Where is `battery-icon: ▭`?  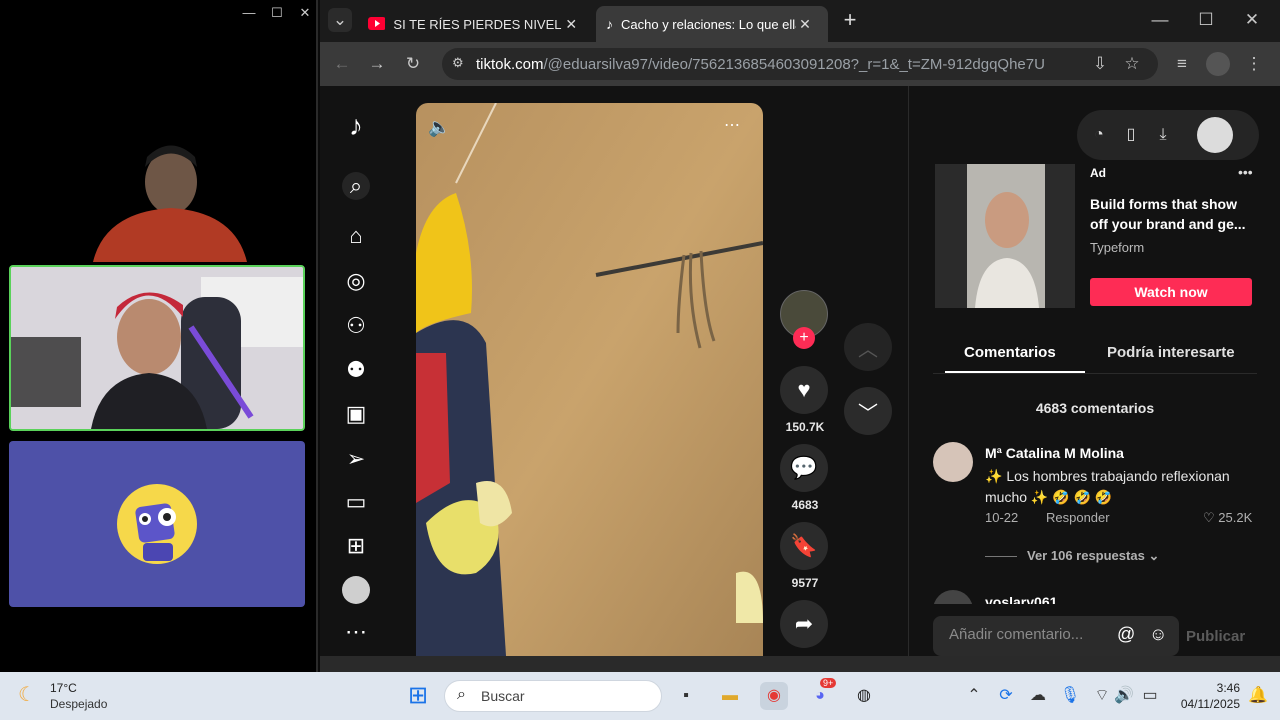
battery-icon: ▭ is located at coordinates (1150, 696).